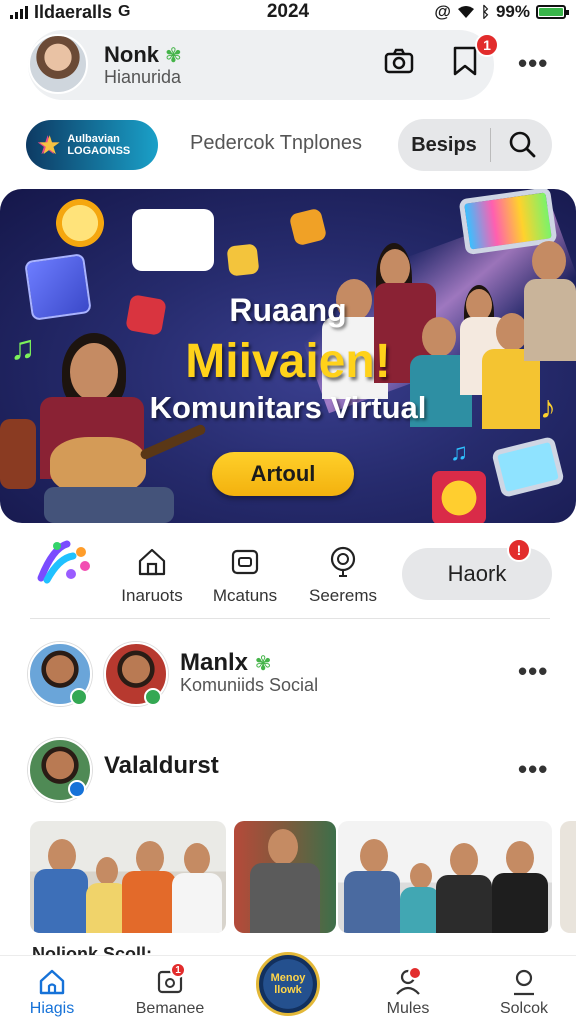  What do you see at coordinates (485, 12) in the screenshot?
I see `bluetooth-icon: ᛒ` at bounding box center [485, 12].